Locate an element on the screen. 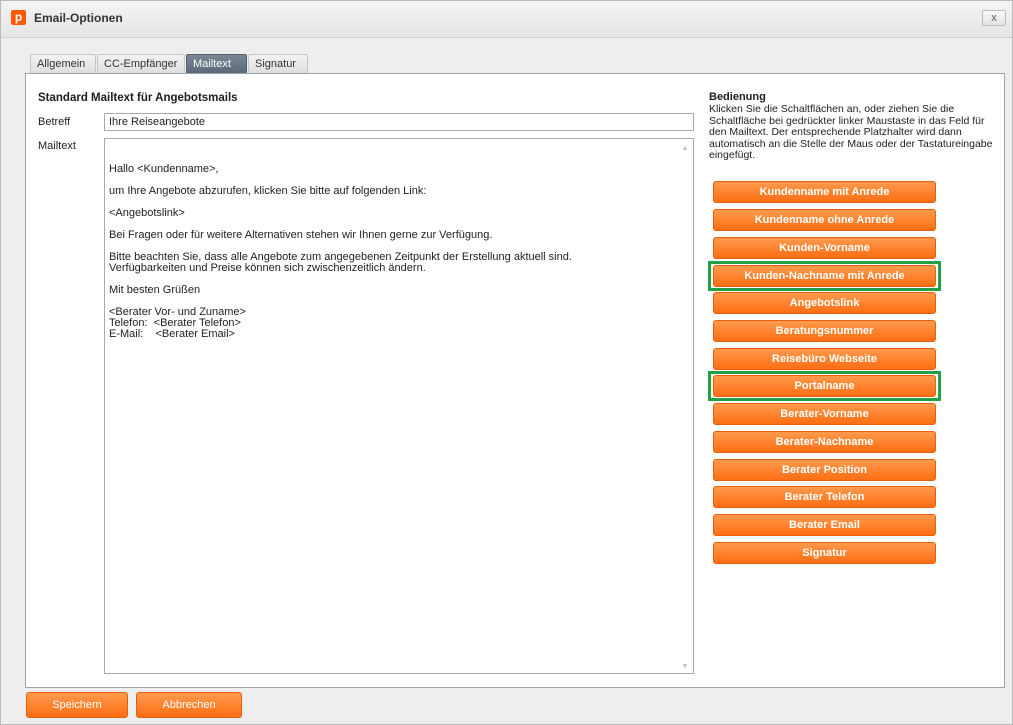  tab-signatur: Signatur is located at coordinates (278, 63).